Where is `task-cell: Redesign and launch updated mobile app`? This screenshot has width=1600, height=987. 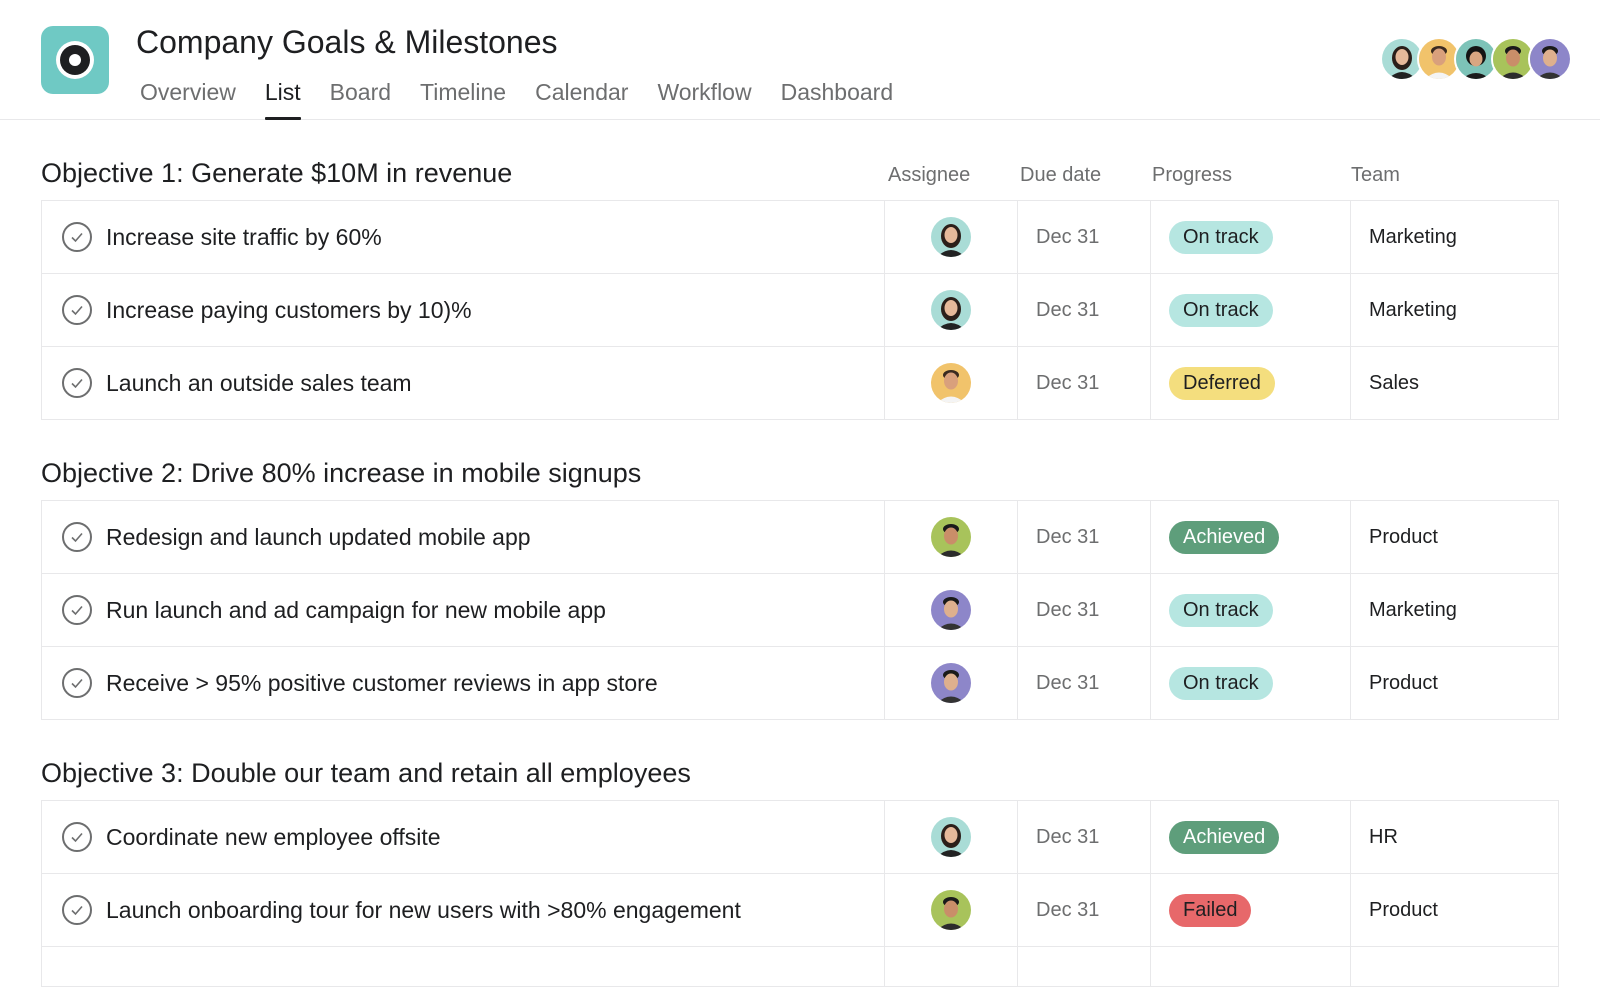
task-cell: Redesign and launch updated mobile app is located at coordinates (463, 537).